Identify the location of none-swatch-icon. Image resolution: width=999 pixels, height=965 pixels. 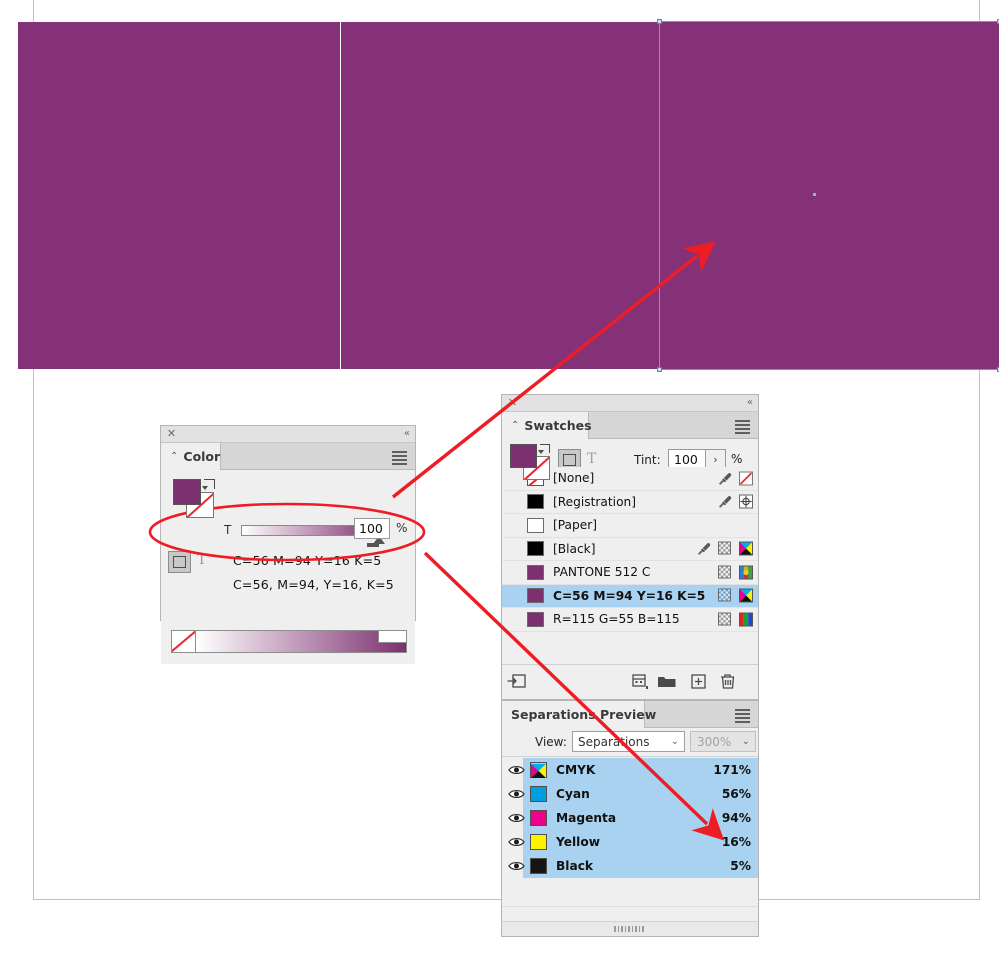
(184, 641).